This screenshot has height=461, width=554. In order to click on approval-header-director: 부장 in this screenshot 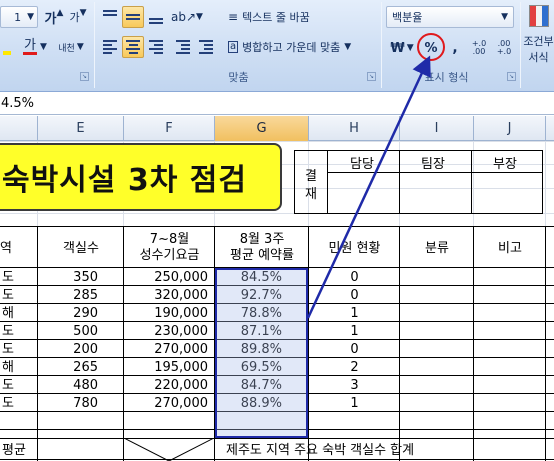, I will do `click(505, 164)`.